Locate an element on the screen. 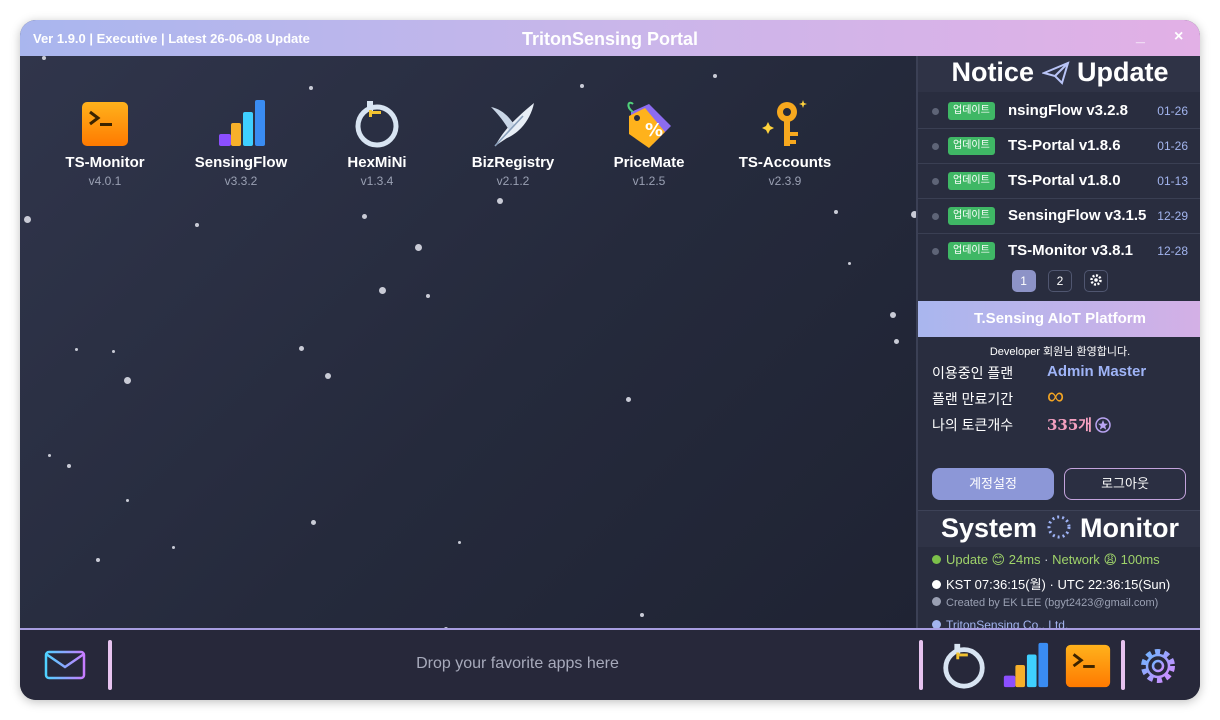 Image resolution: width=1220 pixels, height=720 pixels. credits-dot is located at coordinates (936, 601).